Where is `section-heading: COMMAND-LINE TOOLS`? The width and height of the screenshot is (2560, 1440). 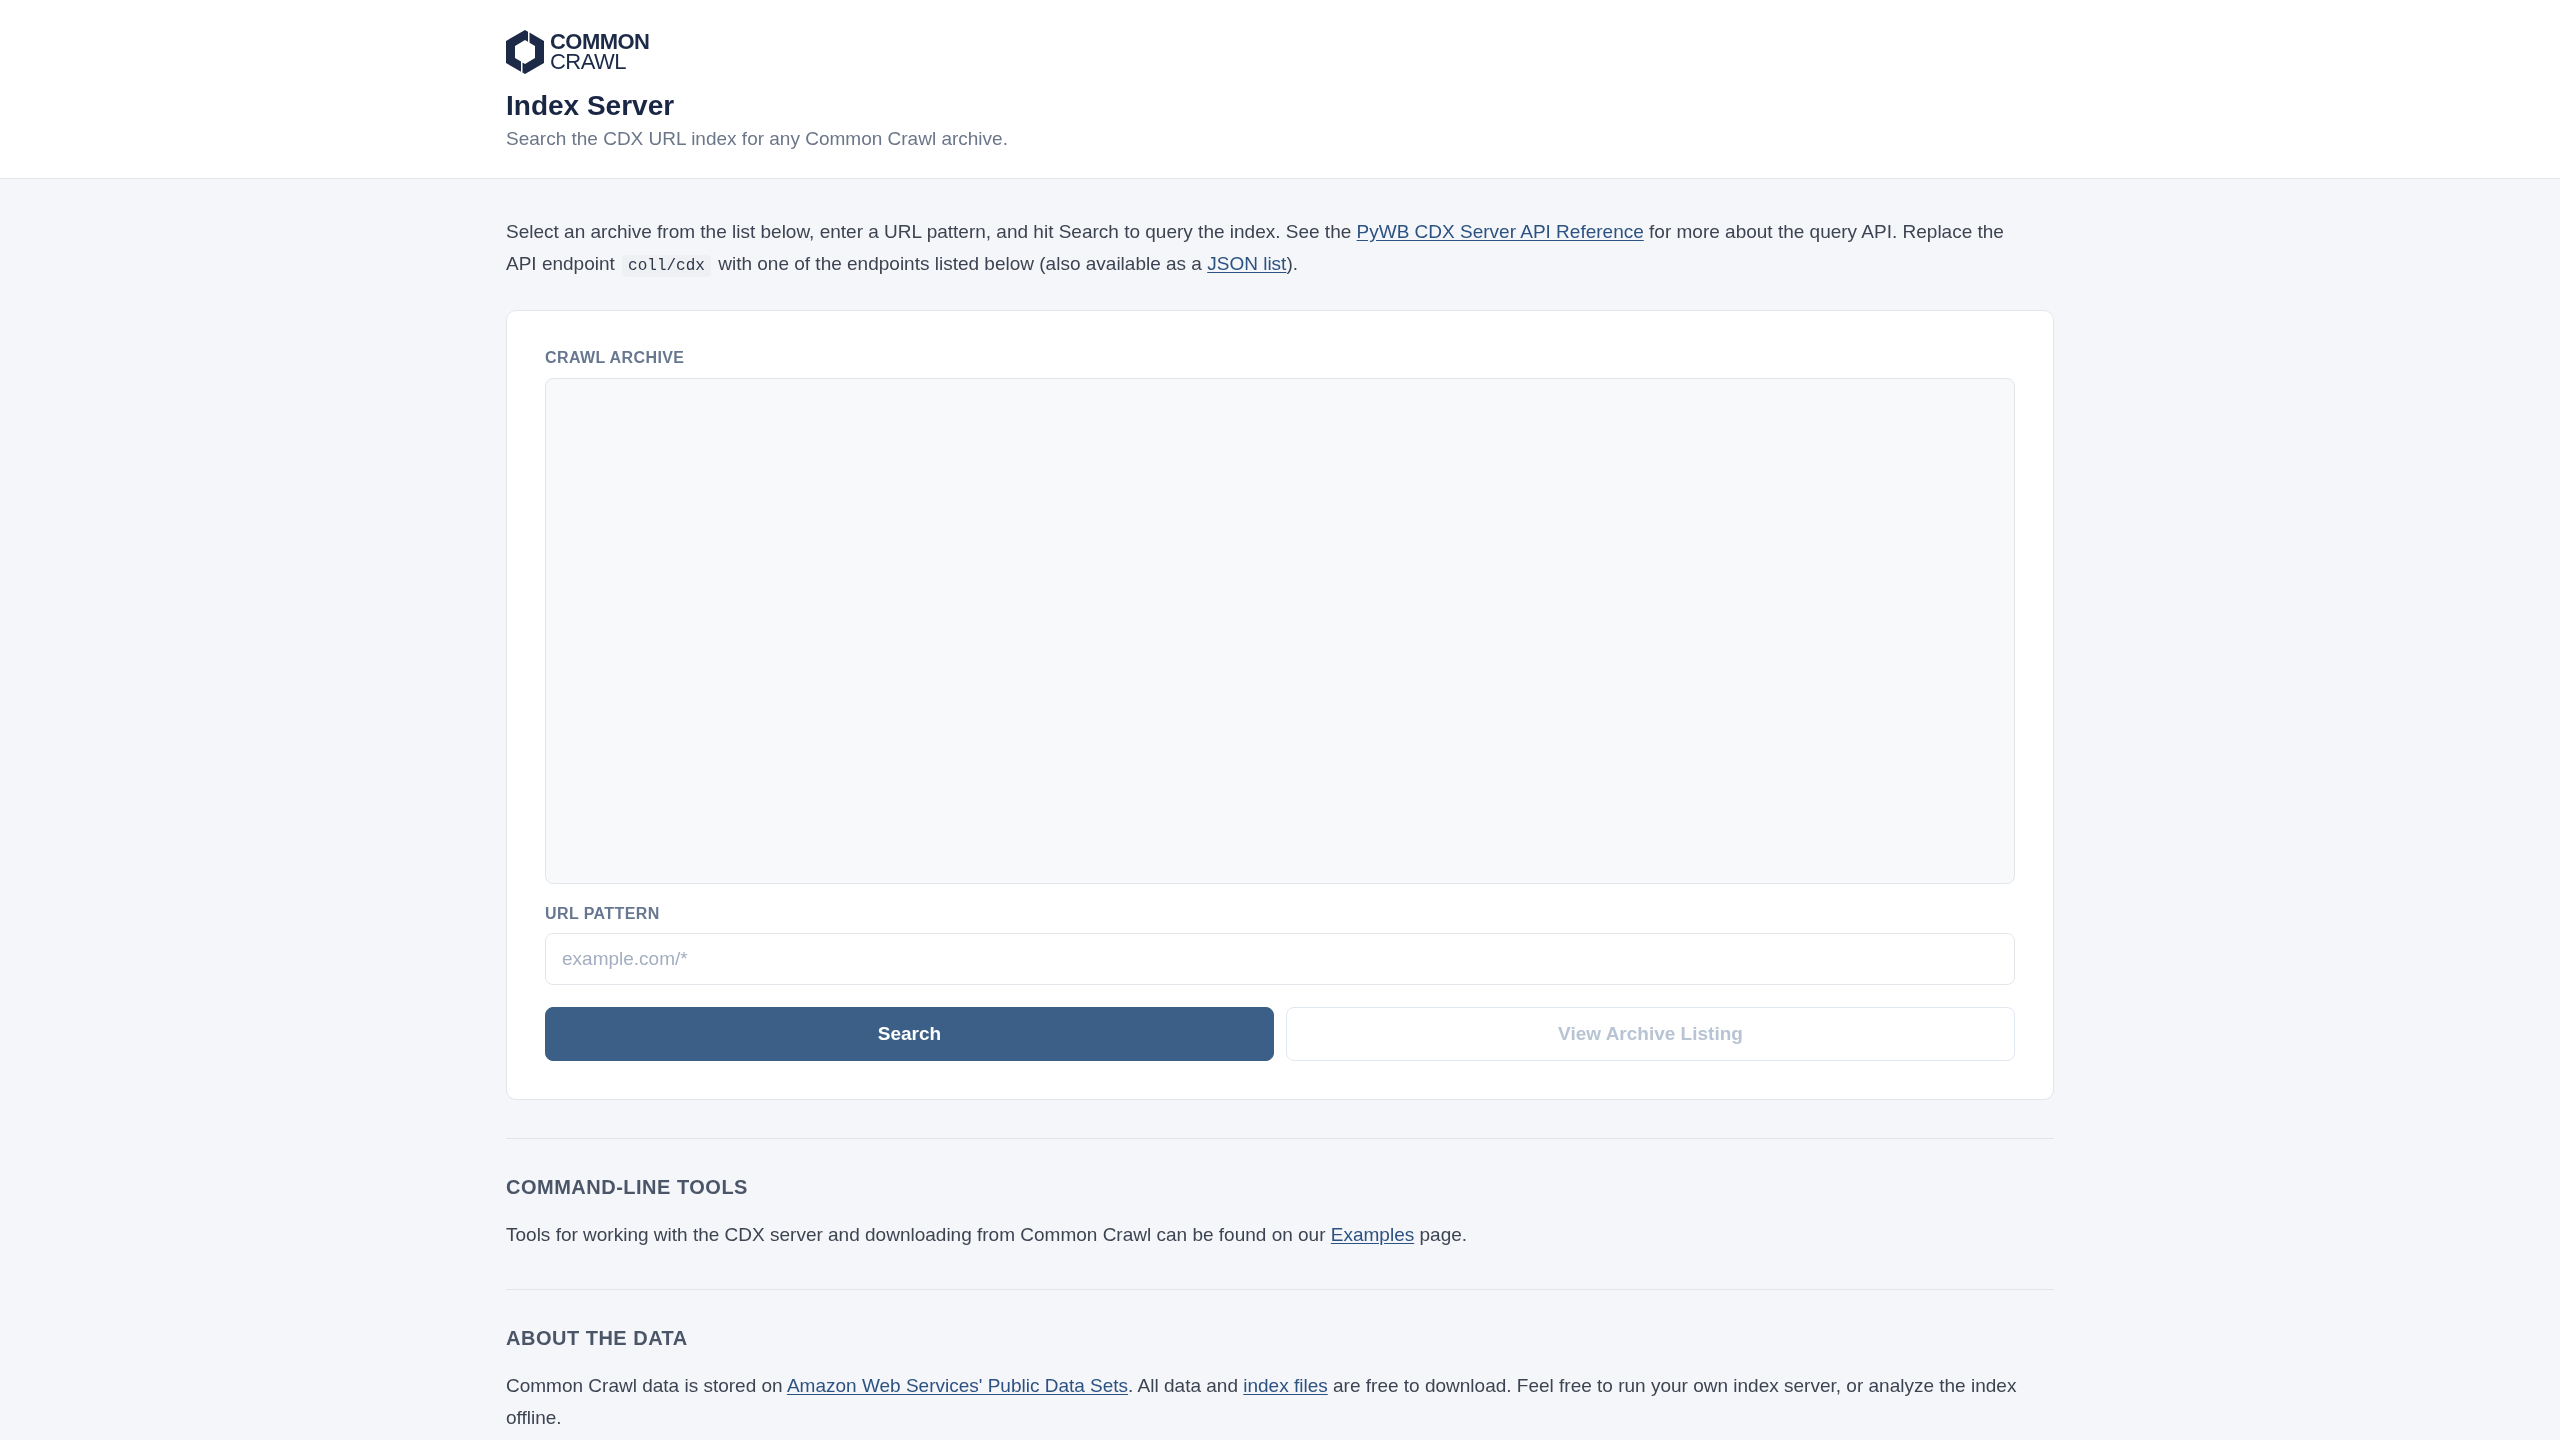
section-heading: COMMAND-LINE TOOLS is located at coordinates (627, 1187).